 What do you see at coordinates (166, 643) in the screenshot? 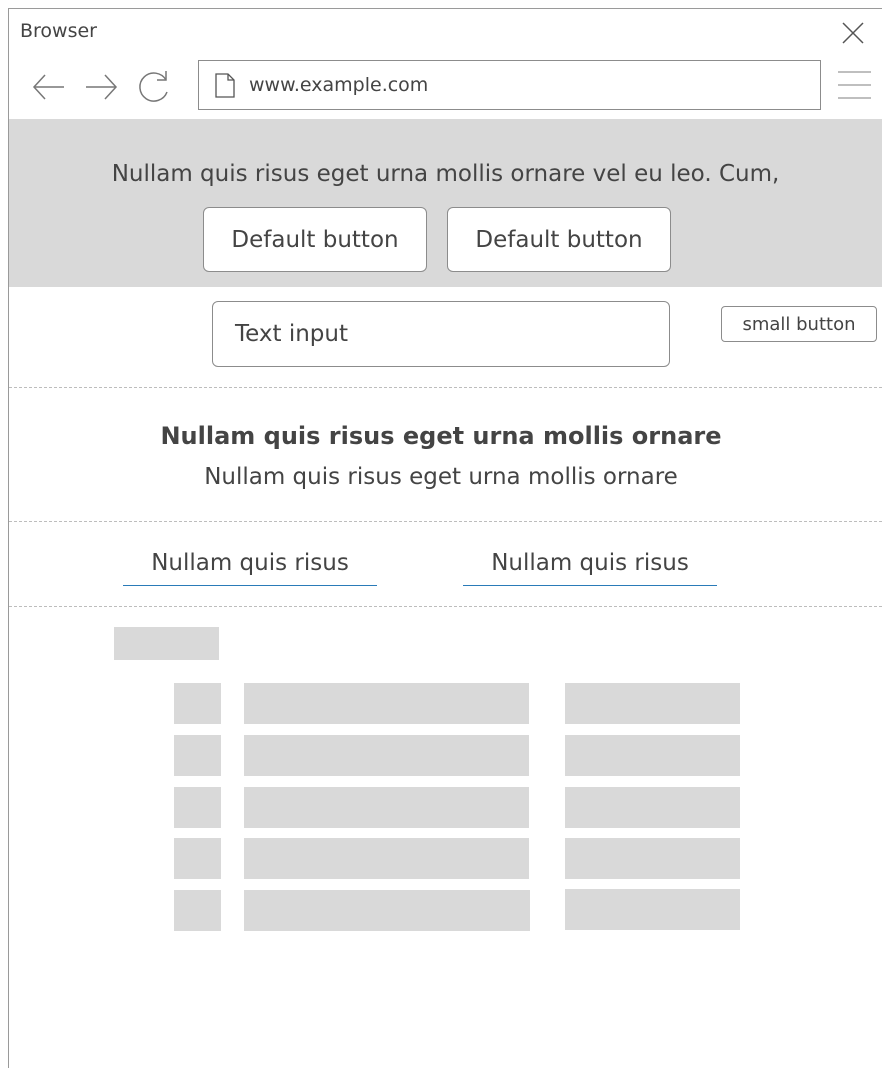
I see `placeholder-title-block` at bounding box center [166, 643].